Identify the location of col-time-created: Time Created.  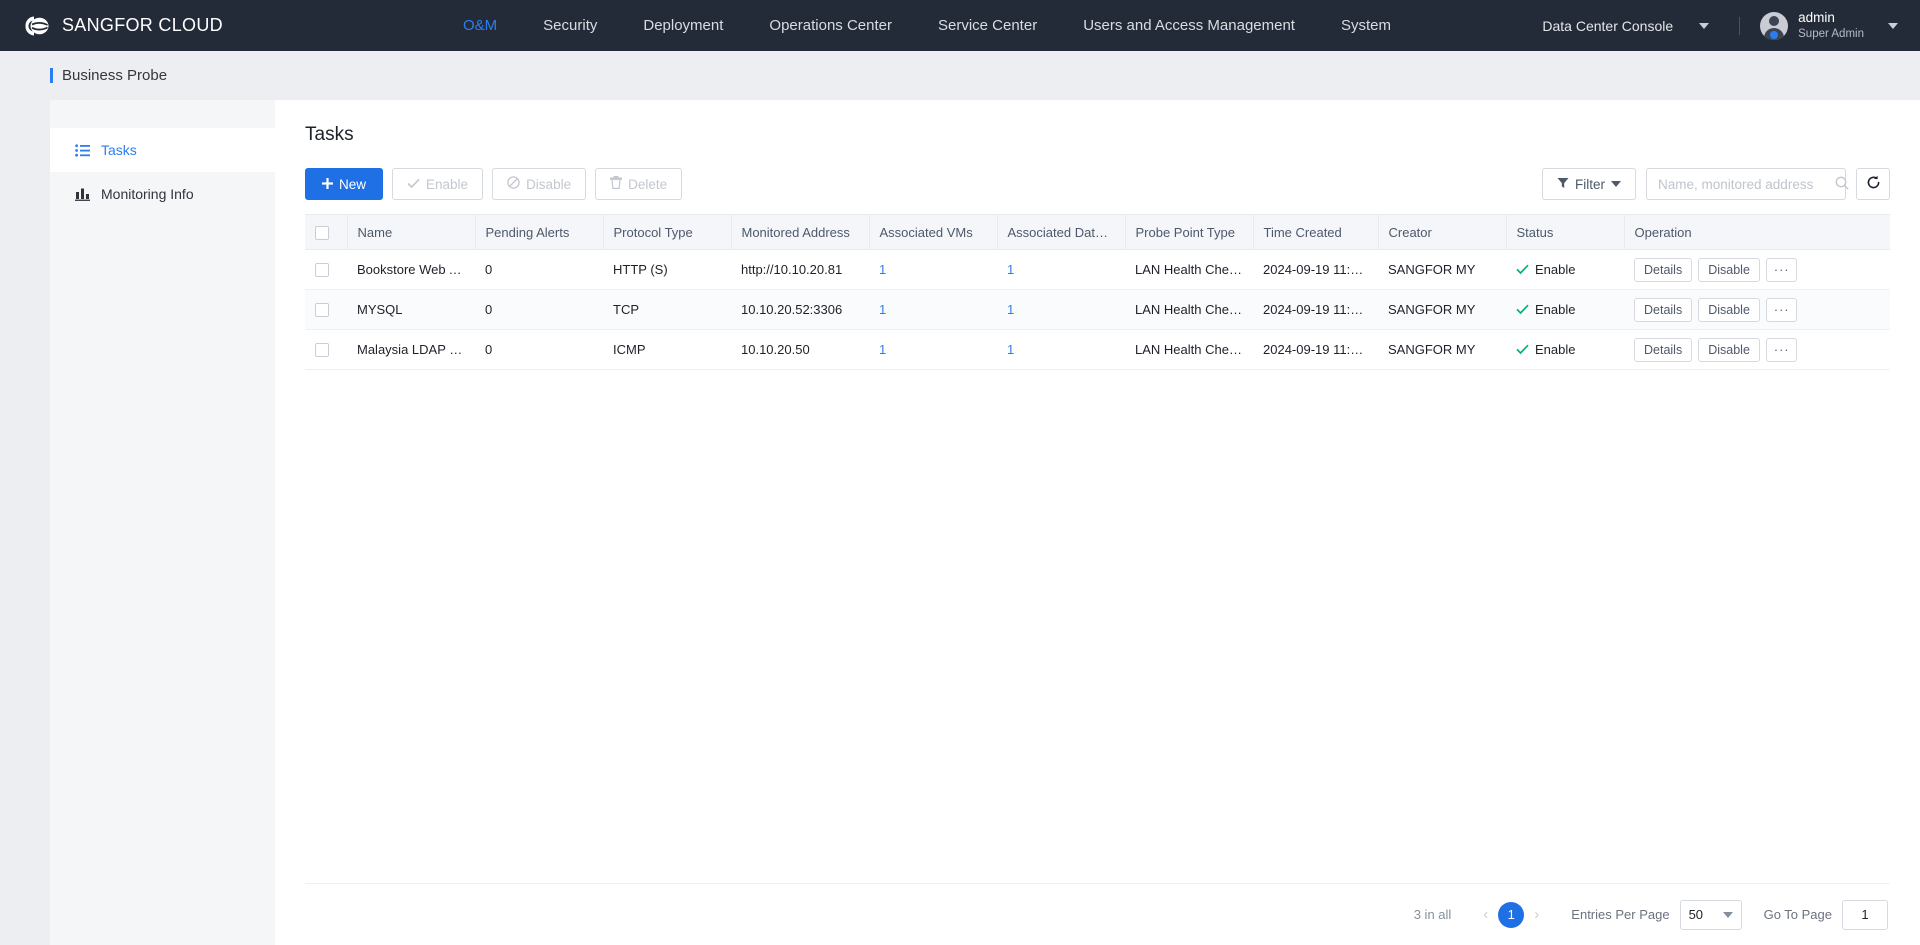
(1316, 232).